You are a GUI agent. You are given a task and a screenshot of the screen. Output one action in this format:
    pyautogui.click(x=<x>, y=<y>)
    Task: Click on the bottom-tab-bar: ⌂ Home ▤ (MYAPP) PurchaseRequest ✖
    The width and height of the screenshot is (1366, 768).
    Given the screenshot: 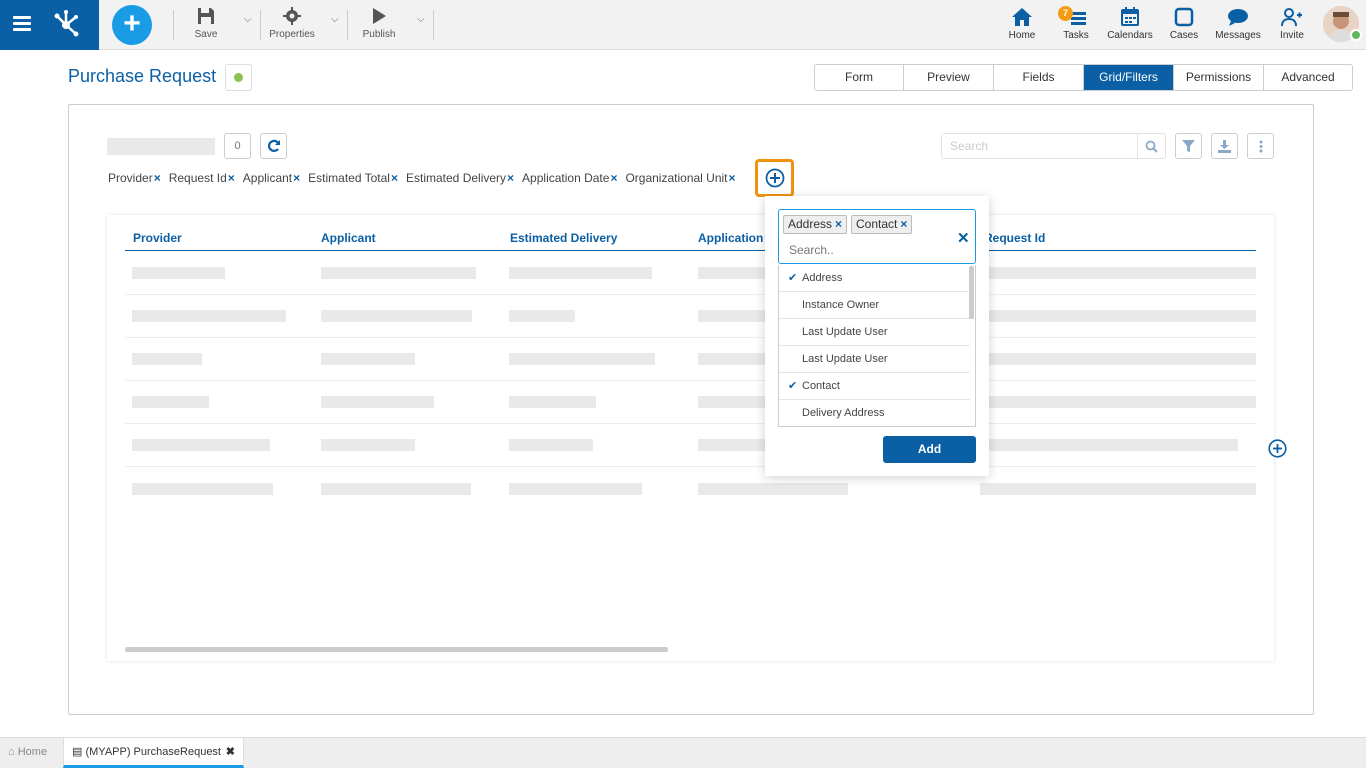 What is the action you would take?
    pyautogui.click(x=683, y=752)
    